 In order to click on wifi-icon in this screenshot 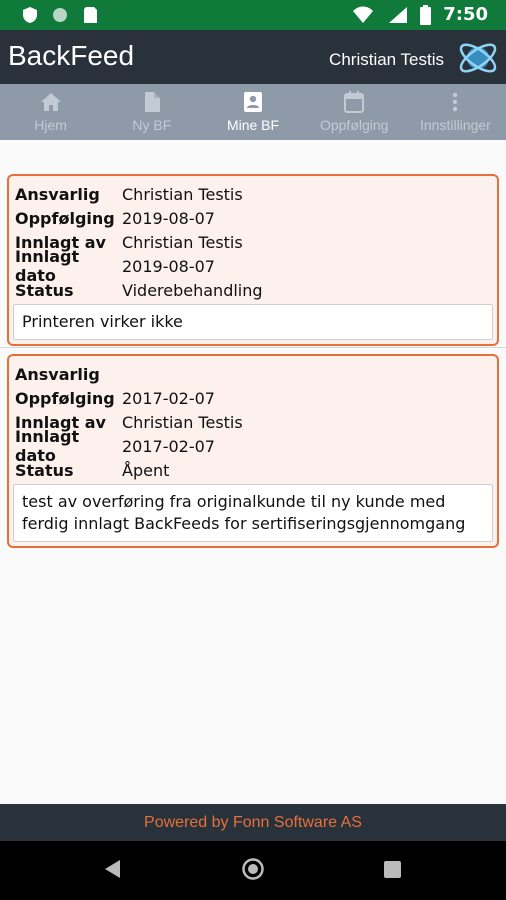, I will do `click(363, 14)`.